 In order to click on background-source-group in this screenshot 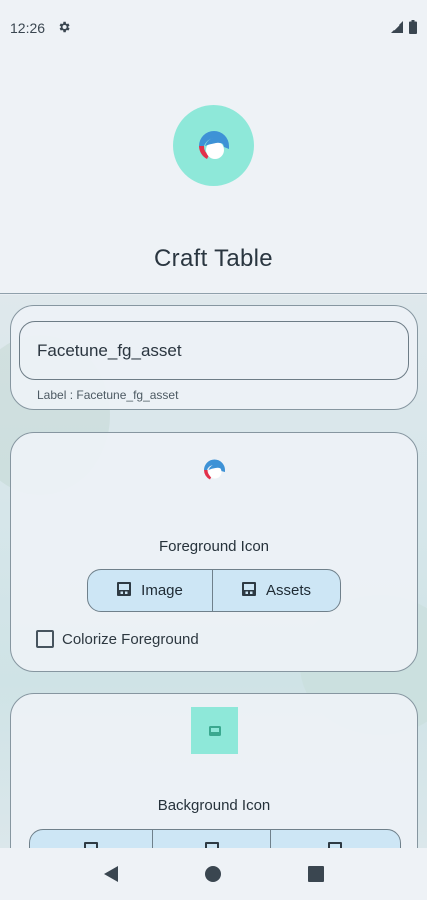, I will do `click(215, 838)`.